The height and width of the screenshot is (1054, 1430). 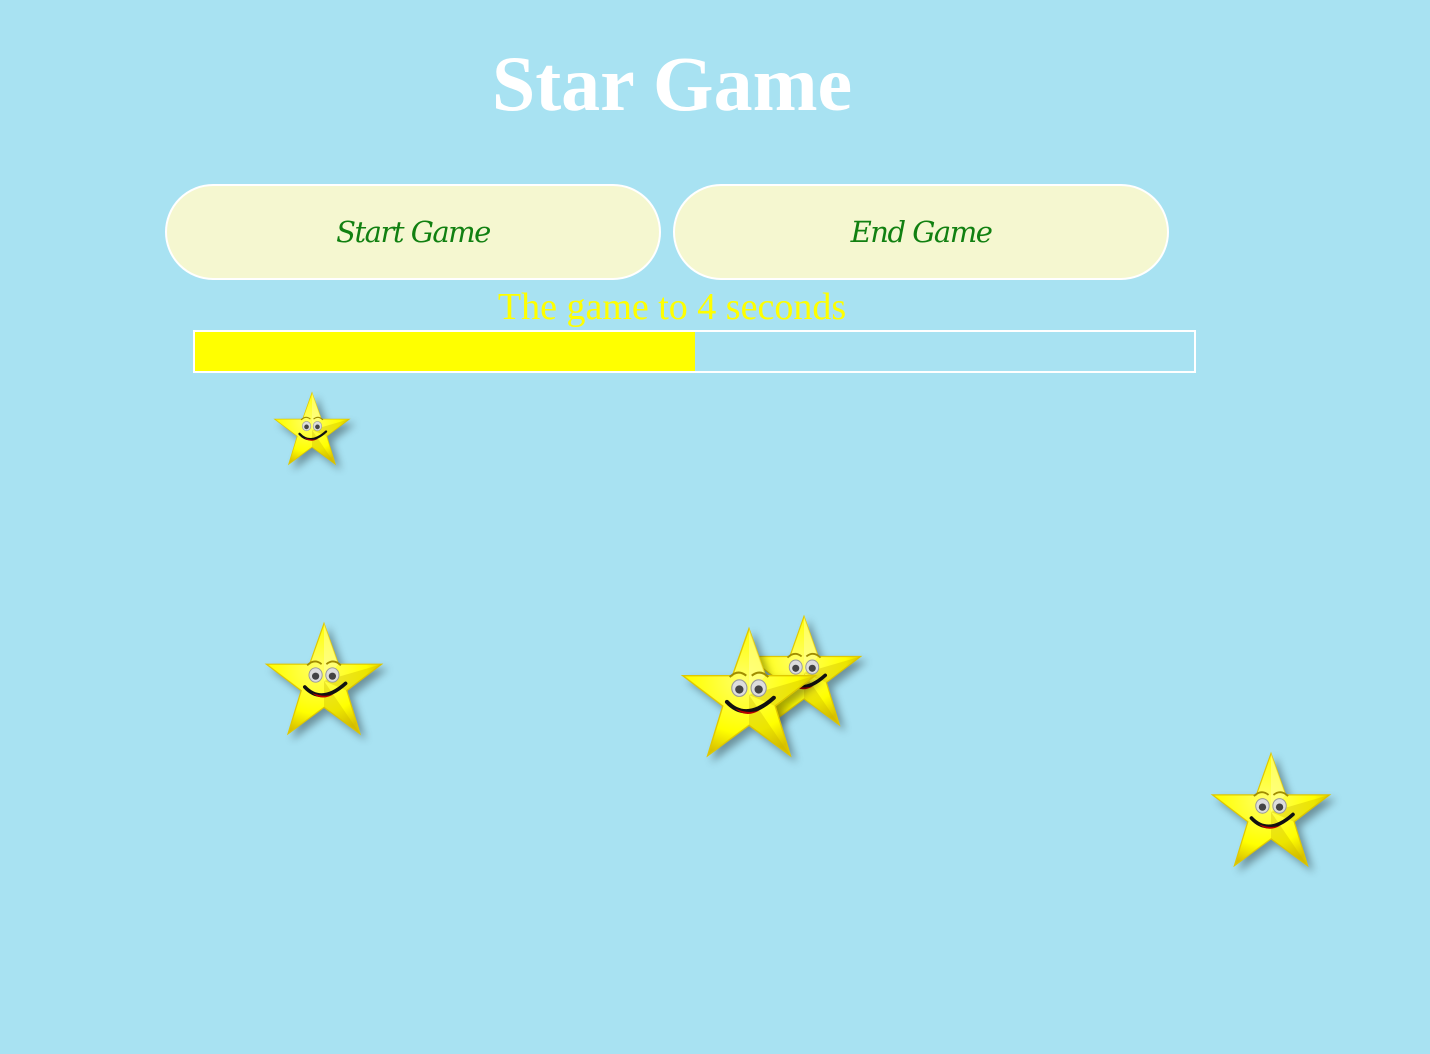 What do you see at coordinates (672, 307) in the screenshot?
I see `timer-status-text: The game to 4 seconds` at bounding box center [672, 307].